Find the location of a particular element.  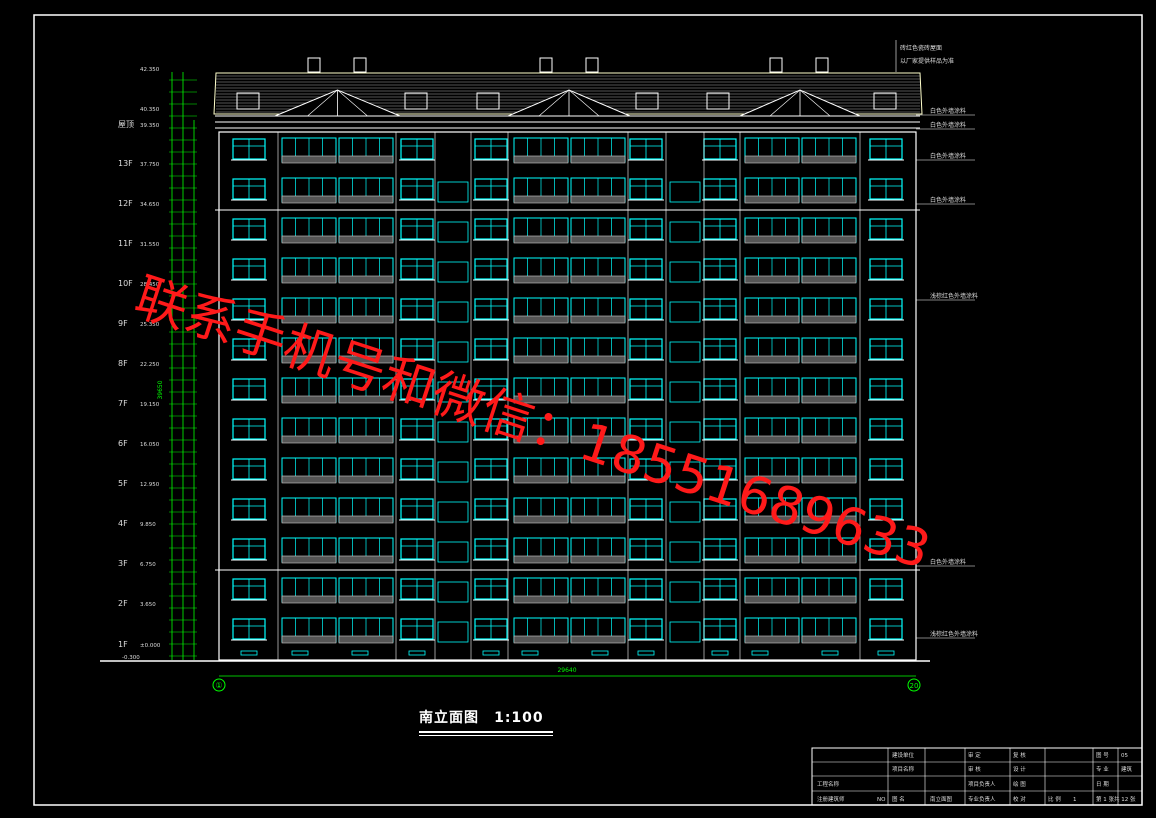

ground-elevation: -0.300 is located at coordinates (131, 658).